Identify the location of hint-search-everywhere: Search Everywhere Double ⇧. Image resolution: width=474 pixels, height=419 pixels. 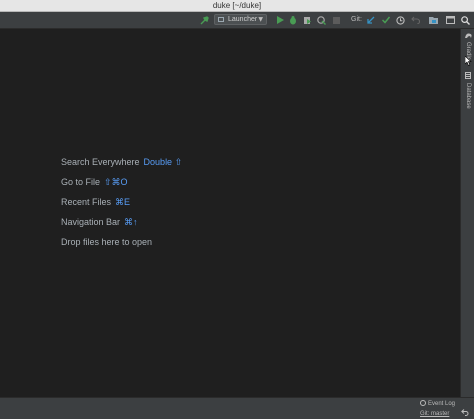
(121, 162).